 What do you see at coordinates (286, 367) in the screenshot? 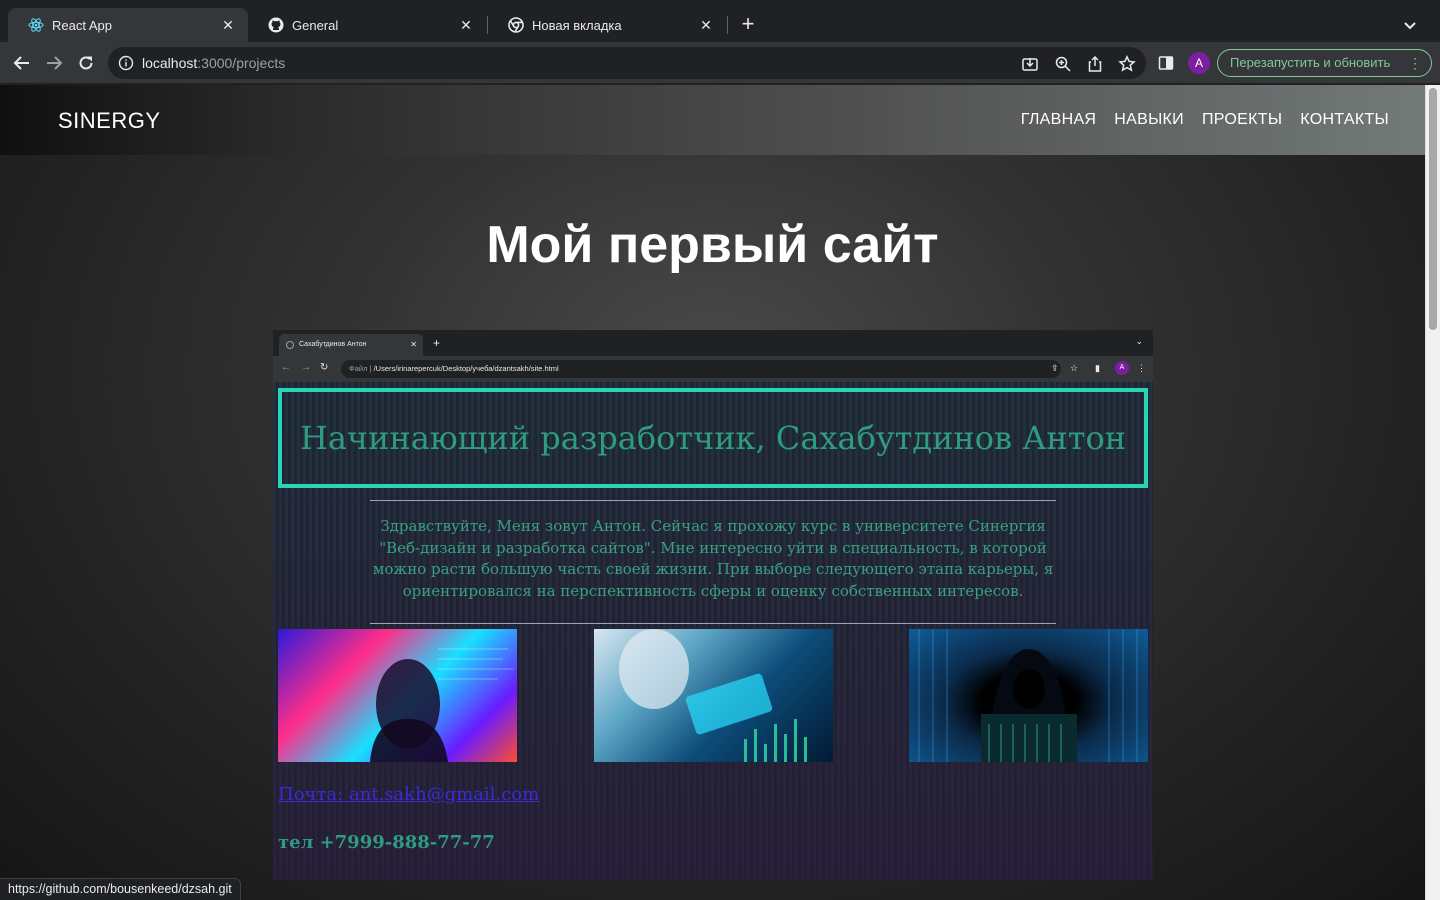
I see `back-icon: ←` at bounding box center [286, 367].